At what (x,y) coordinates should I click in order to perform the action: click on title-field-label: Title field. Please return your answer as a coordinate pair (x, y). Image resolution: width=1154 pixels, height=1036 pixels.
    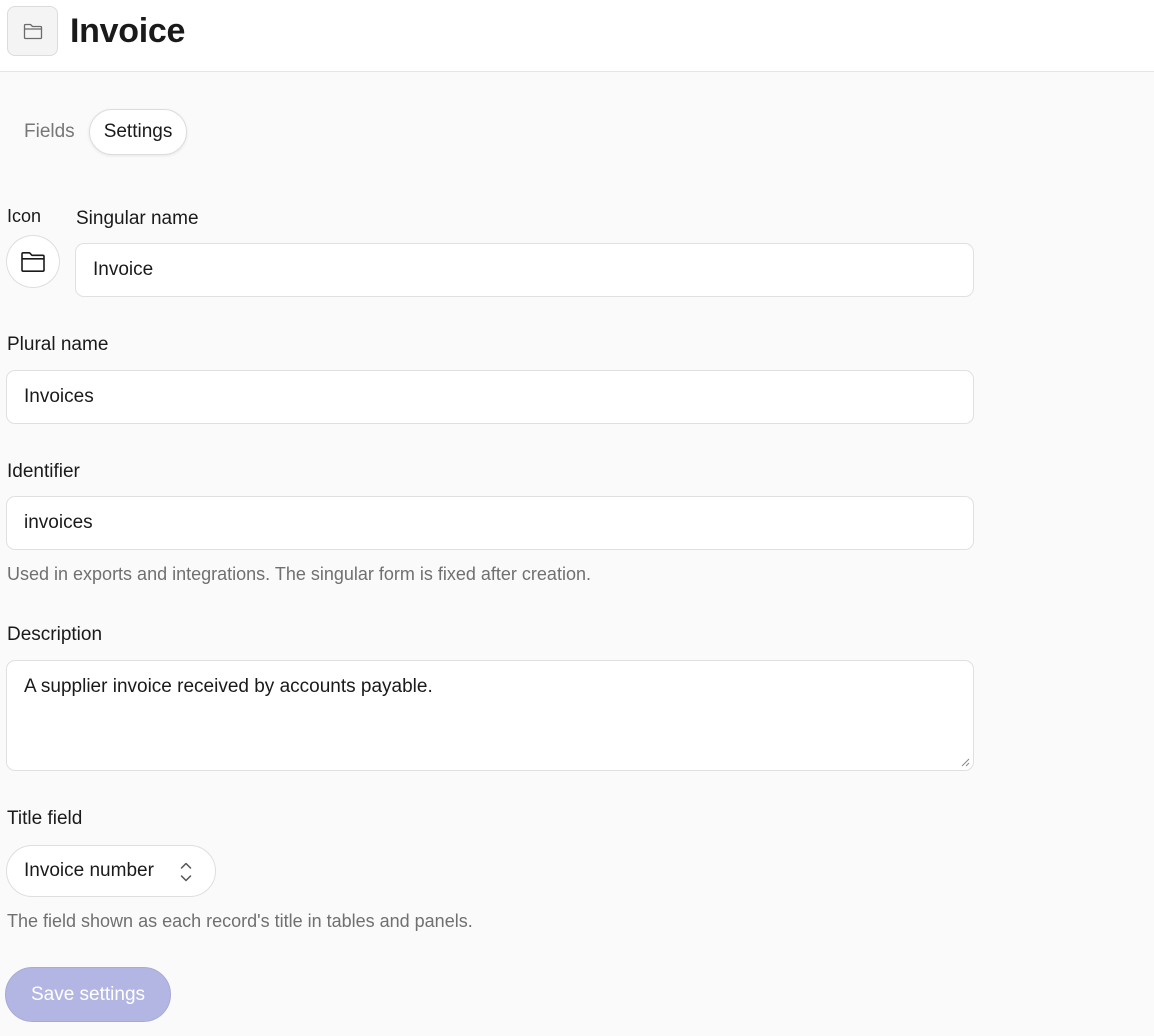
    Looking at the image, I should click on (45, 818).